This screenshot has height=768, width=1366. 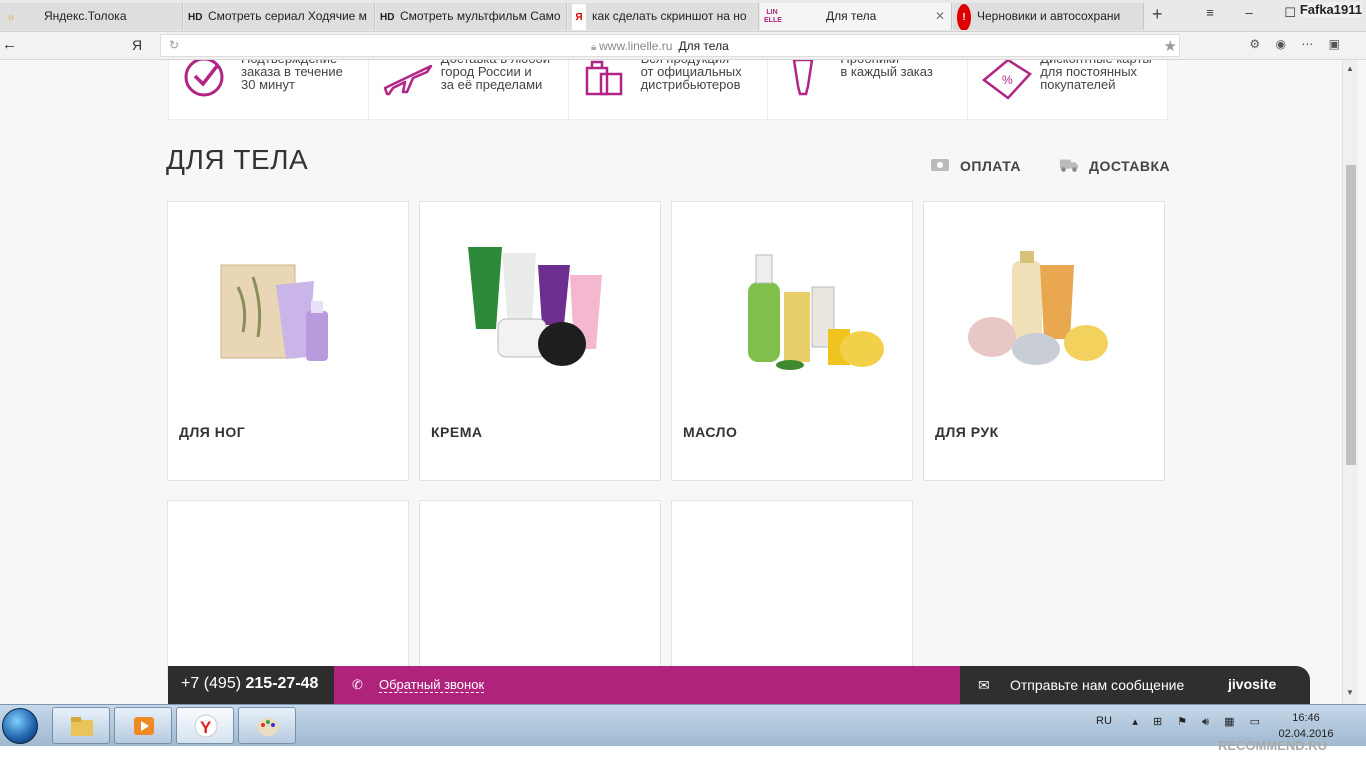 I want to click on url-page-title: Для тела, so click(x=703, y=46).